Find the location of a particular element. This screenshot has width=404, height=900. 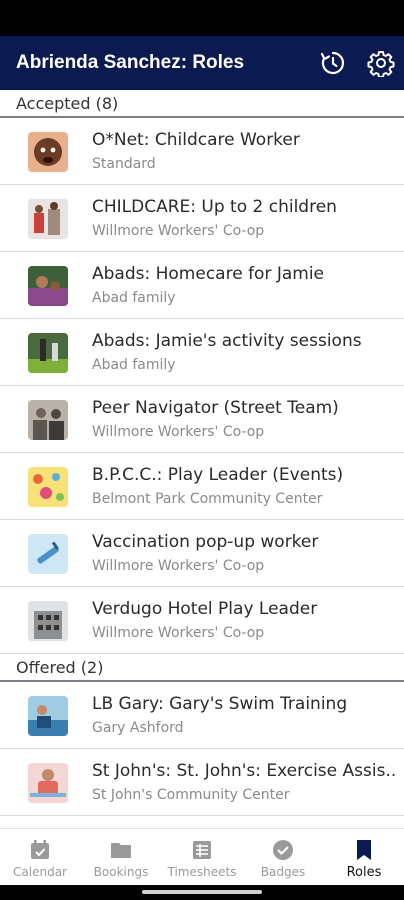

app-bar: Abrienda Sanchez: Roles is located at coordinates (202, 63).